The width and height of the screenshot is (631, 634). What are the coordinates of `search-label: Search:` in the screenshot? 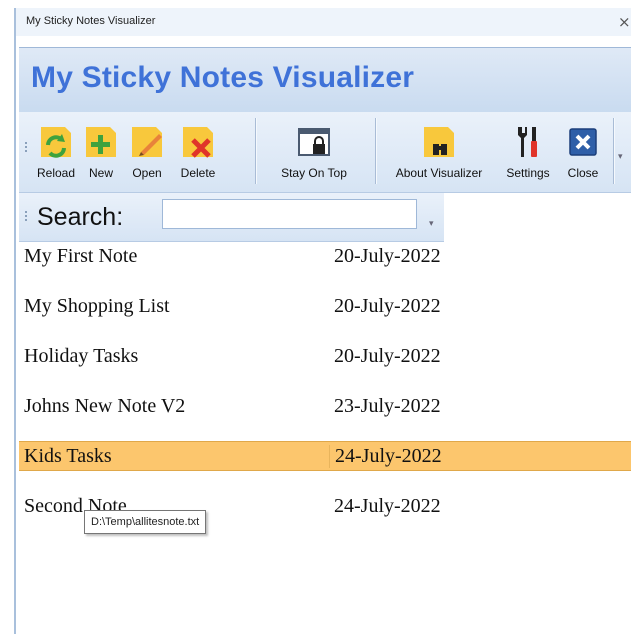 It's located at (80, 217).